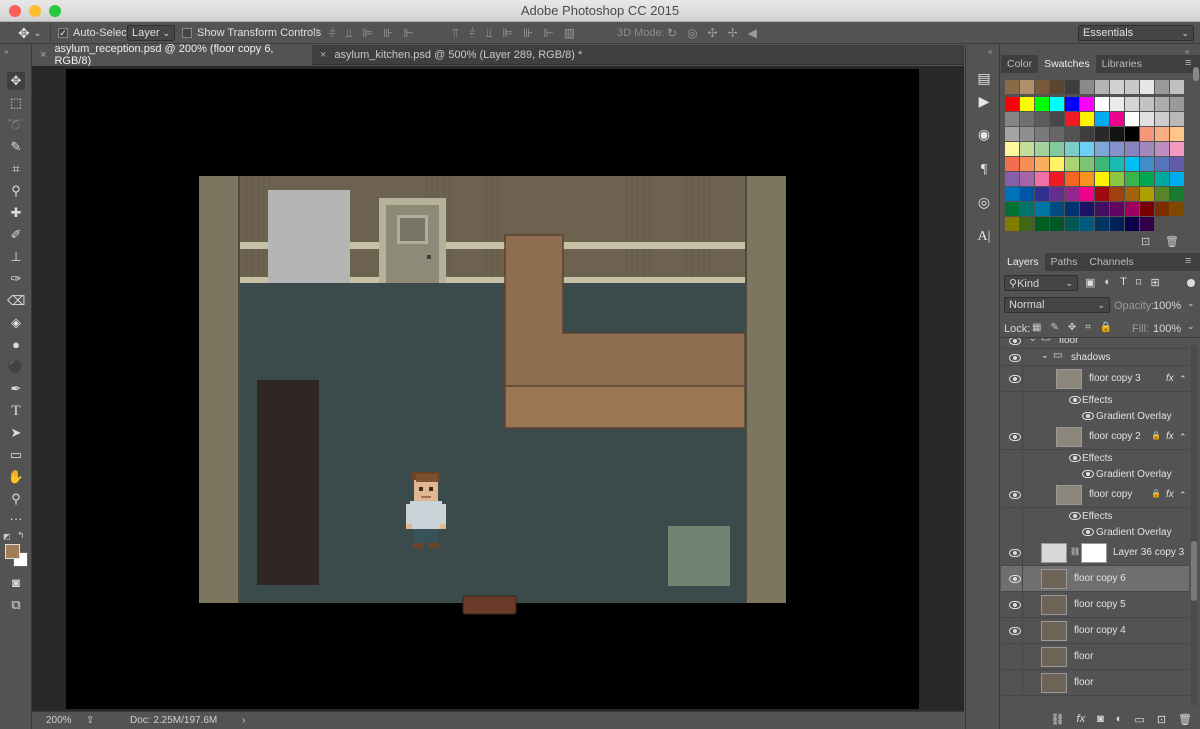  I want to click on layer-group-row: ⌄ ▭ floor, so click(1095, 343).